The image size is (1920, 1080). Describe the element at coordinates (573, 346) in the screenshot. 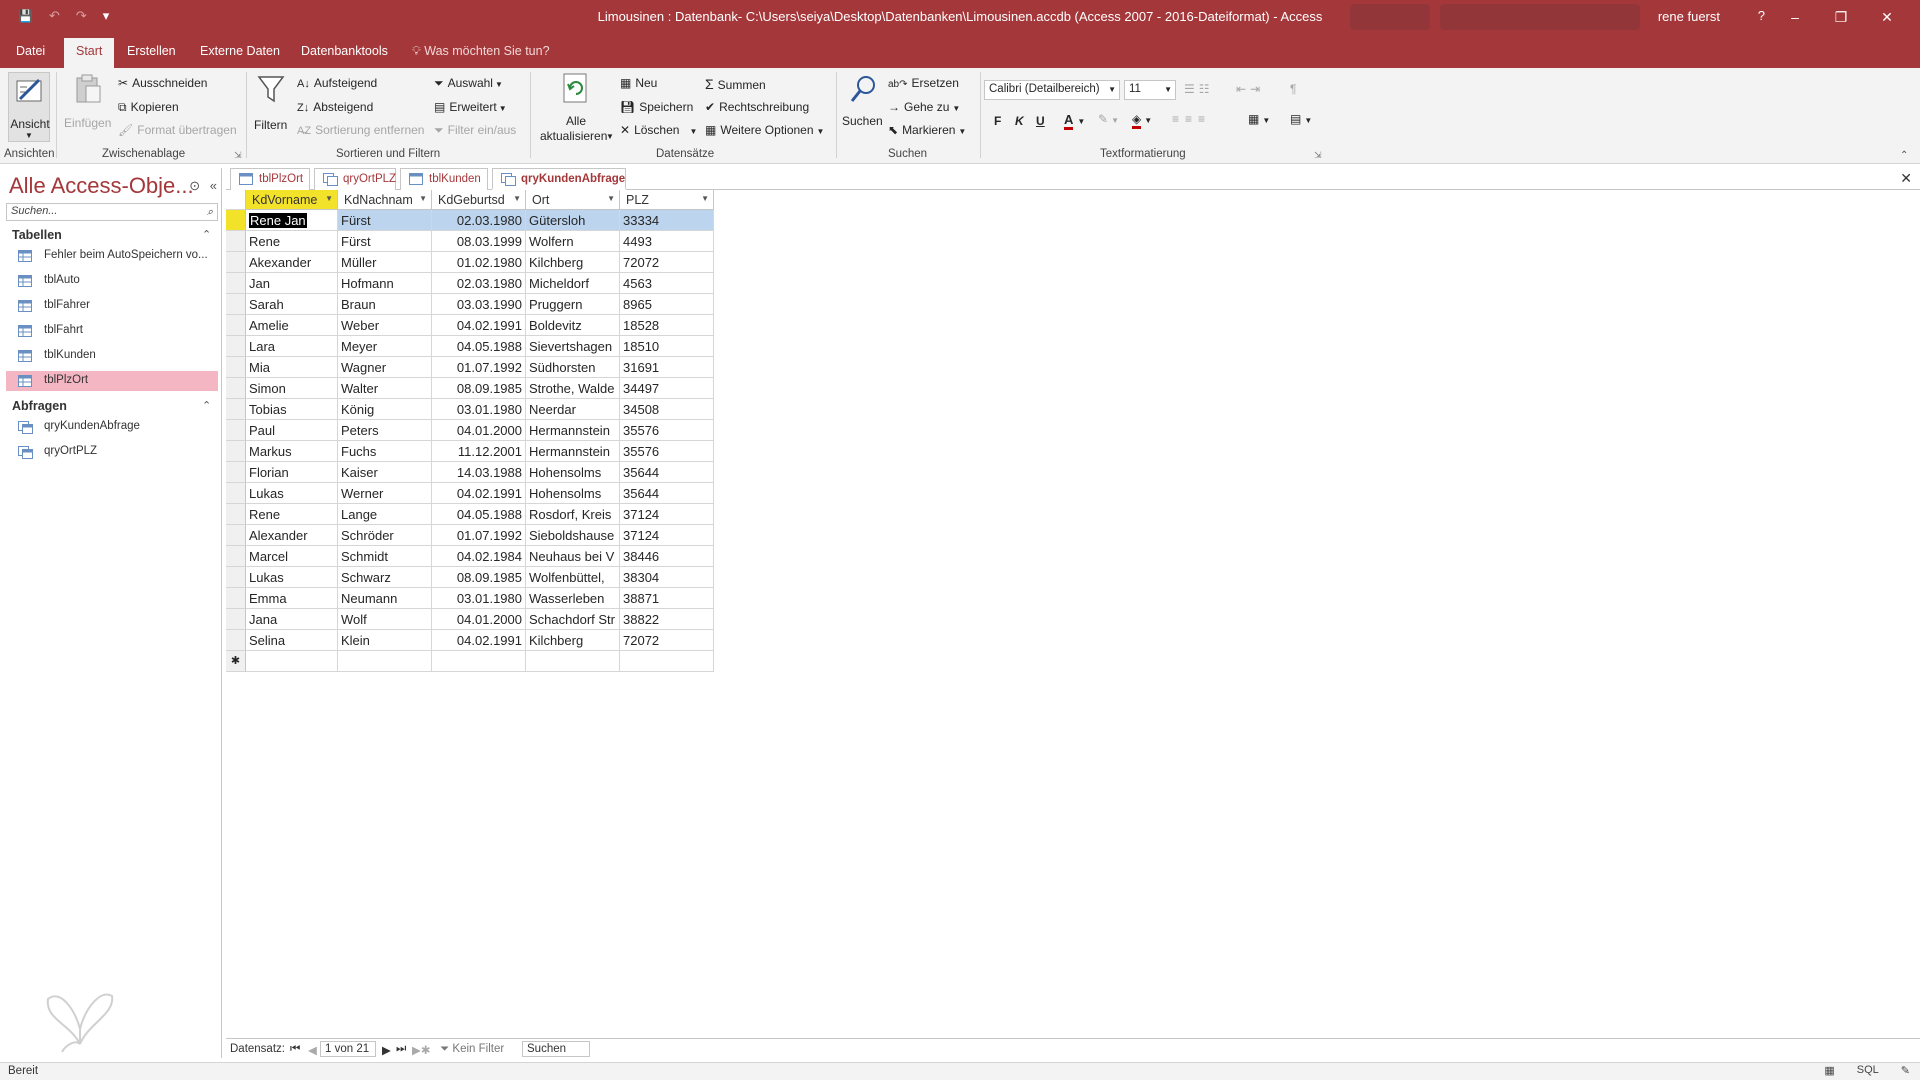

I see `table-cell: Sievertshagen` at that location.